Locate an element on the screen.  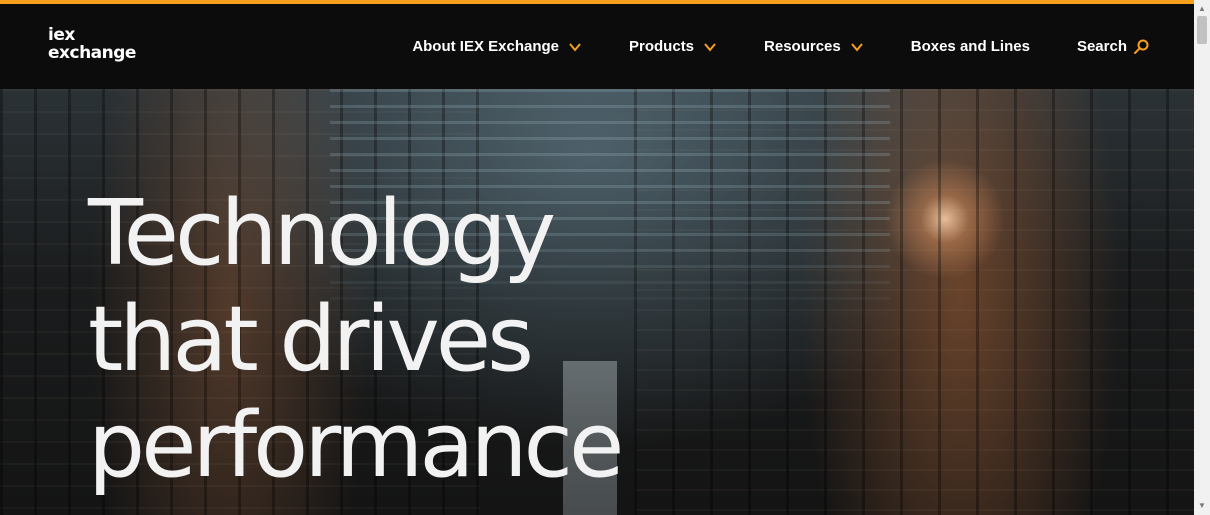
nav-label: Products is located at coordinates (662, 46).